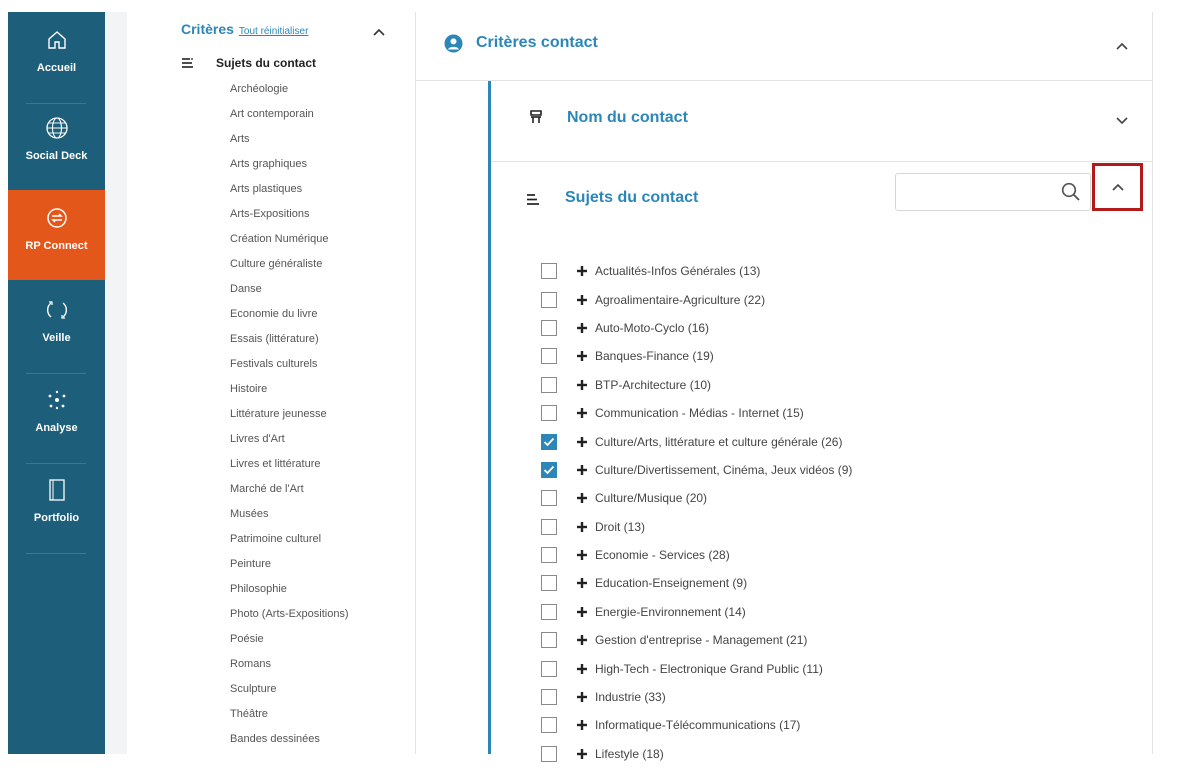 The height and width of the screenshot is (768, 1190). What do you see at coordinates (250, 664) in the screenshot?
I see `criteria-subject-item: Romans` at bounding box center [250, 664].